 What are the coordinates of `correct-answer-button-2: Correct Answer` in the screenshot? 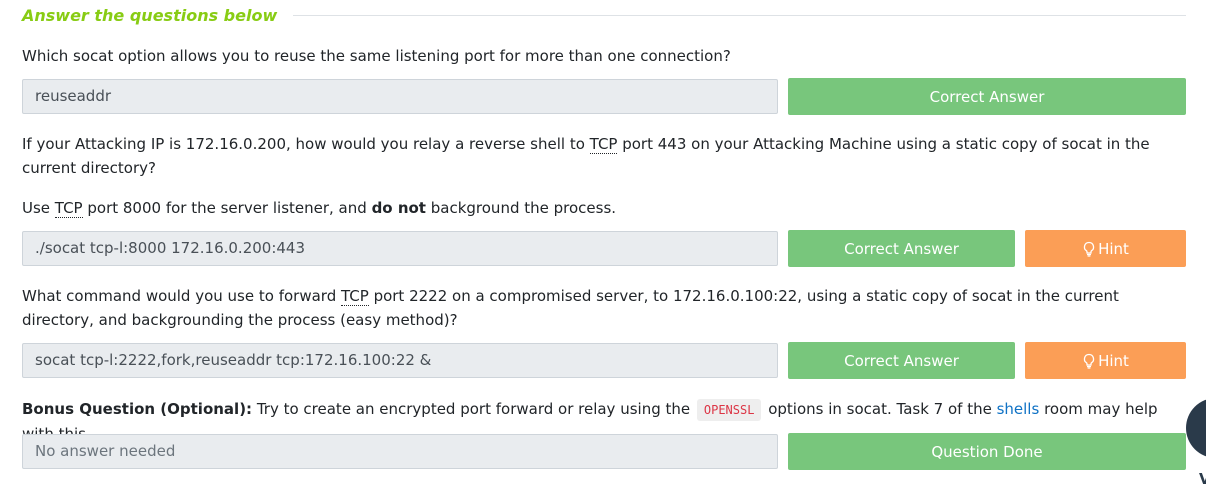 It's located at (901, 248).